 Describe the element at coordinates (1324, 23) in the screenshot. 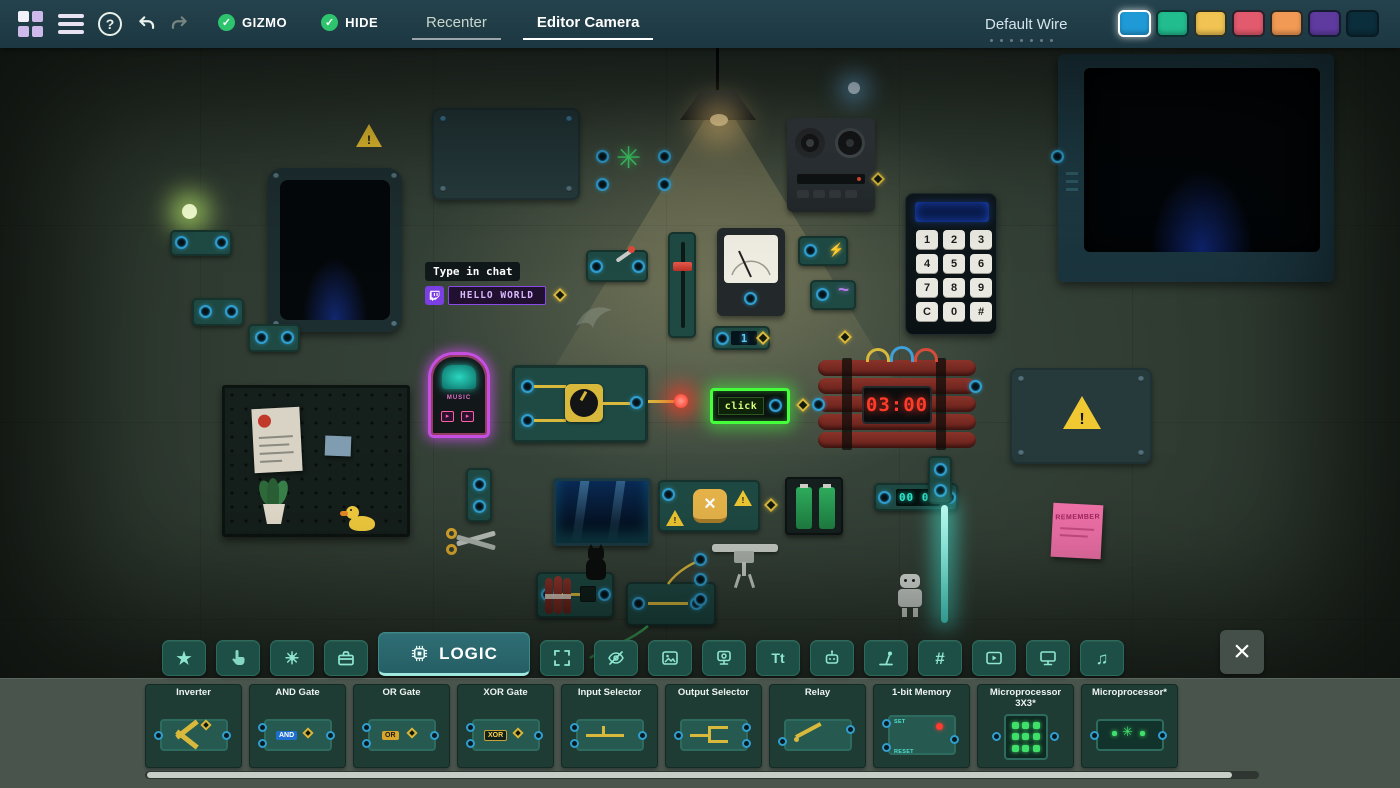

I see `wire-color-purple` at that location.